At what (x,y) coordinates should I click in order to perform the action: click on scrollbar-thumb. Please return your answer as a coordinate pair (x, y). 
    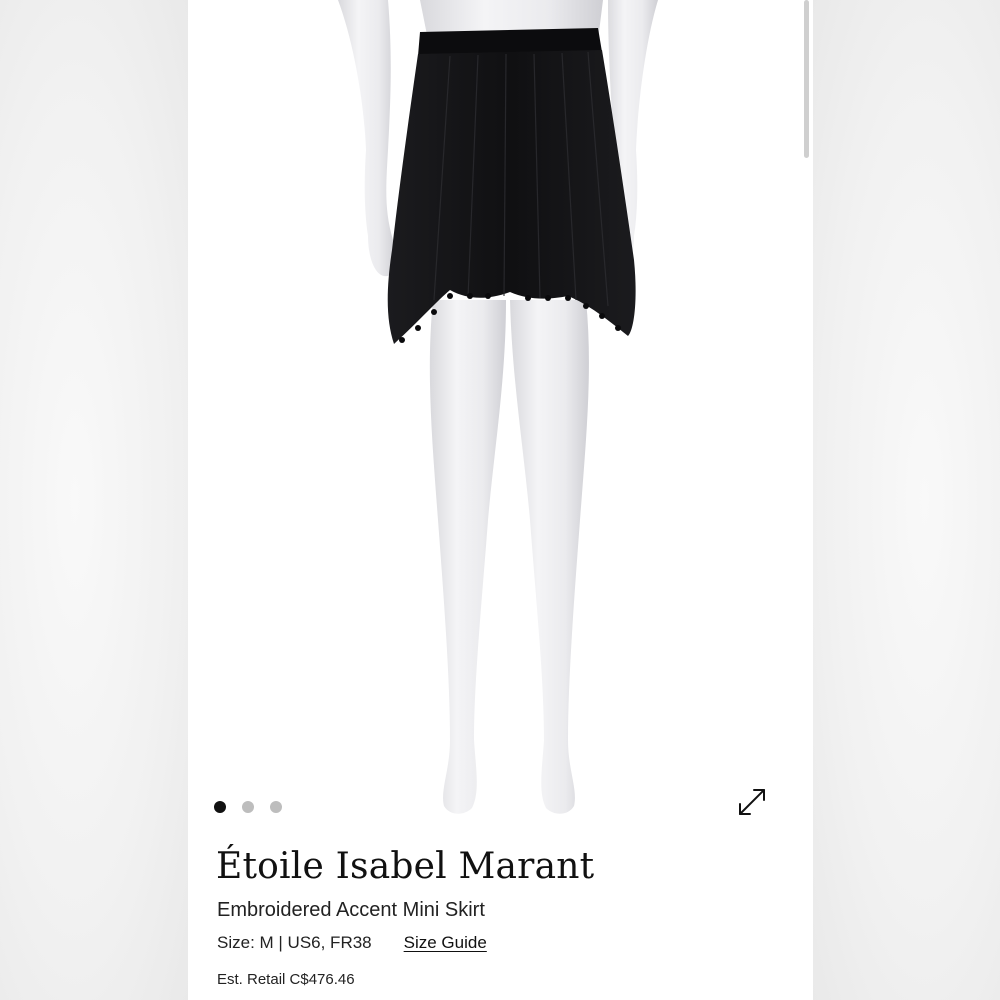
    Looking at the image, I should click on (806, 79).